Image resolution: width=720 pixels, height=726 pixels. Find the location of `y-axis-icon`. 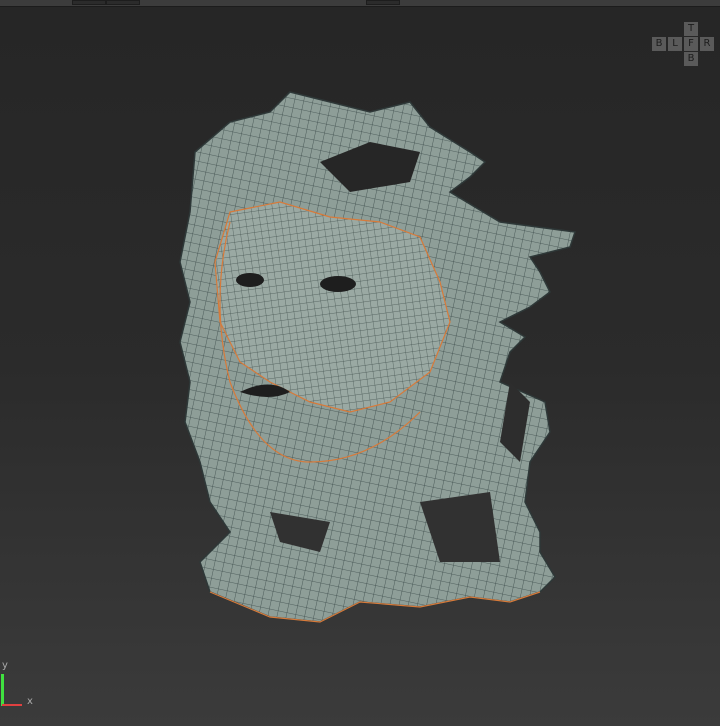

y-axis-icon is located at coordinates (2, 690).